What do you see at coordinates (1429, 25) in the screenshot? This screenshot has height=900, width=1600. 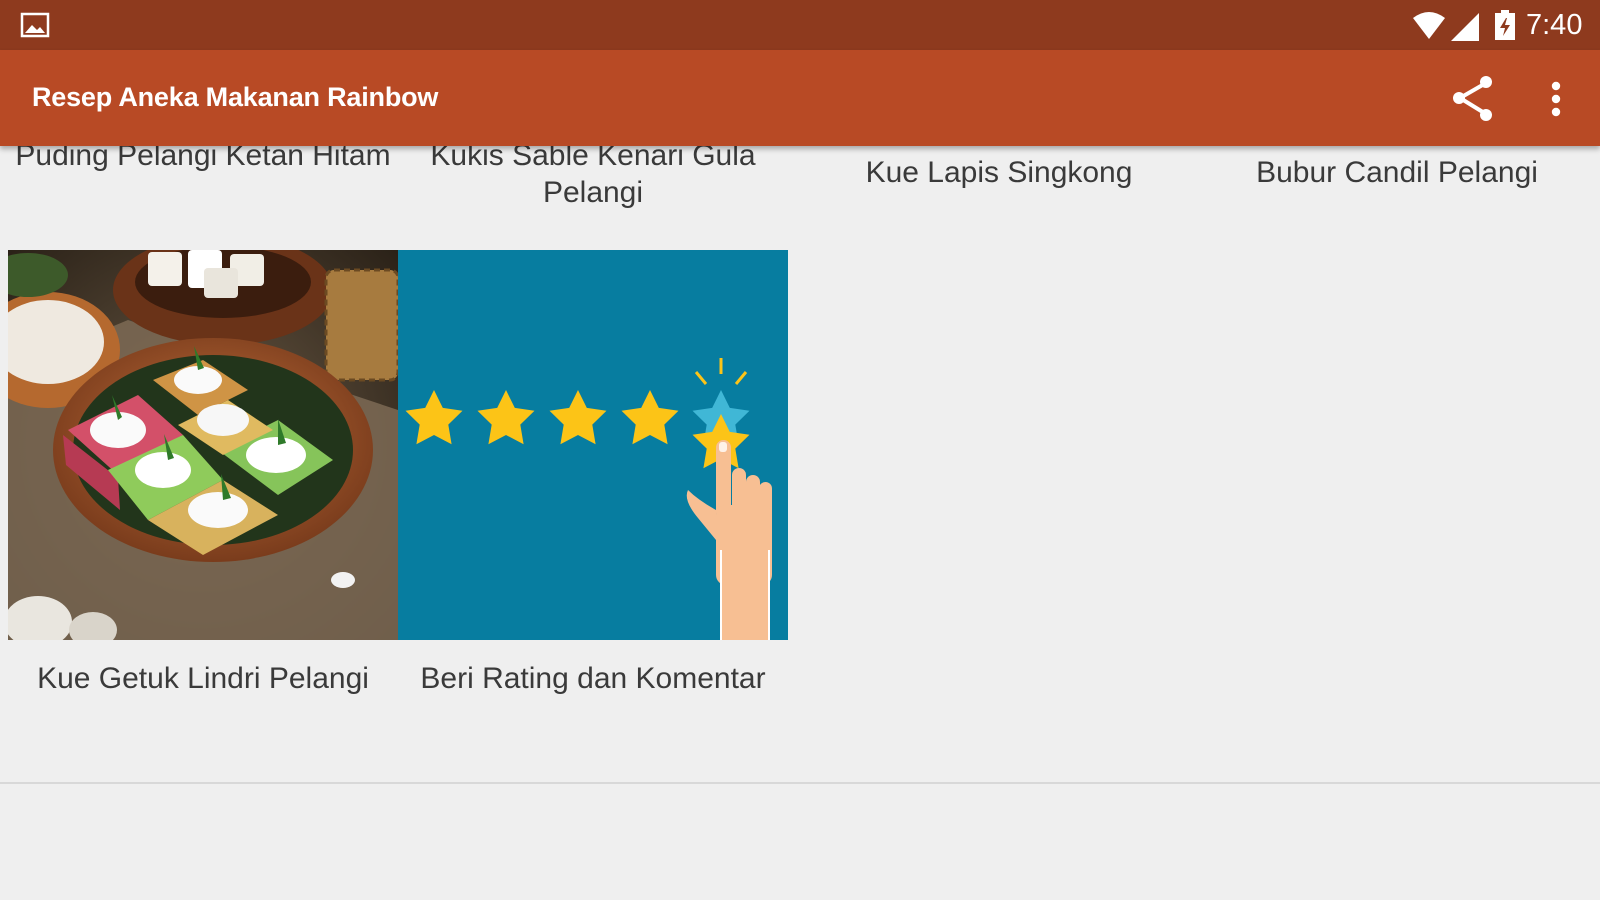 I see `wifi-icon` at bounding box center [1429, 25].